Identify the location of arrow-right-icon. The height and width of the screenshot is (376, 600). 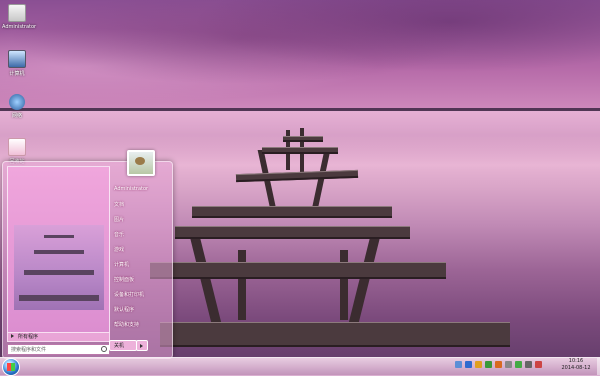
(12, 336).